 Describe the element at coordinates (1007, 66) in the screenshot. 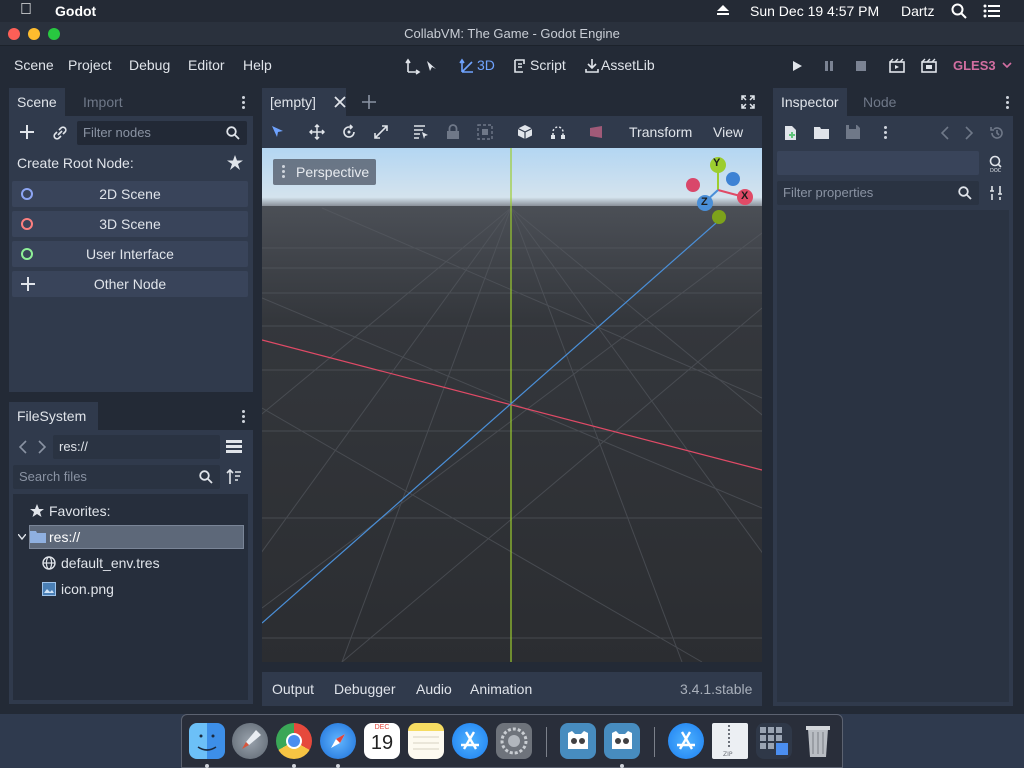

I see `chevron-down-icon` at that location.